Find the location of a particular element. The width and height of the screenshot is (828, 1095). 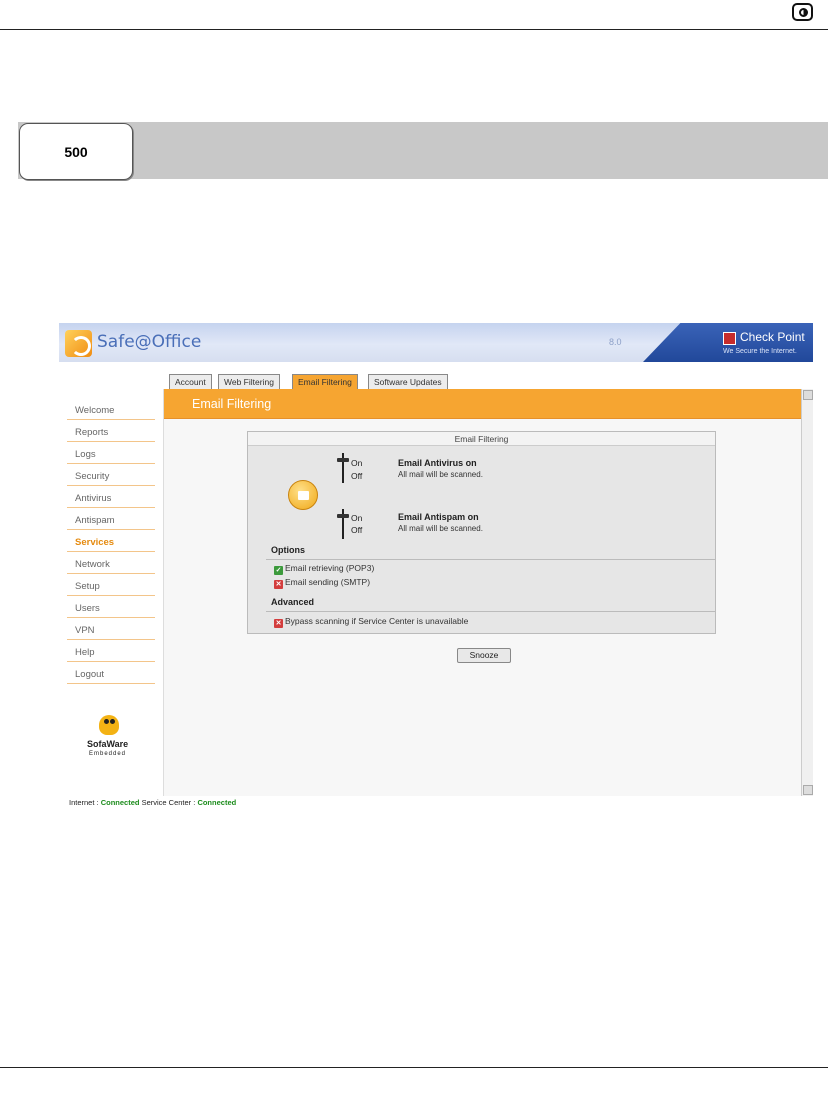

antispam-switch-off-label: Off is located at coordinates (356, 530).